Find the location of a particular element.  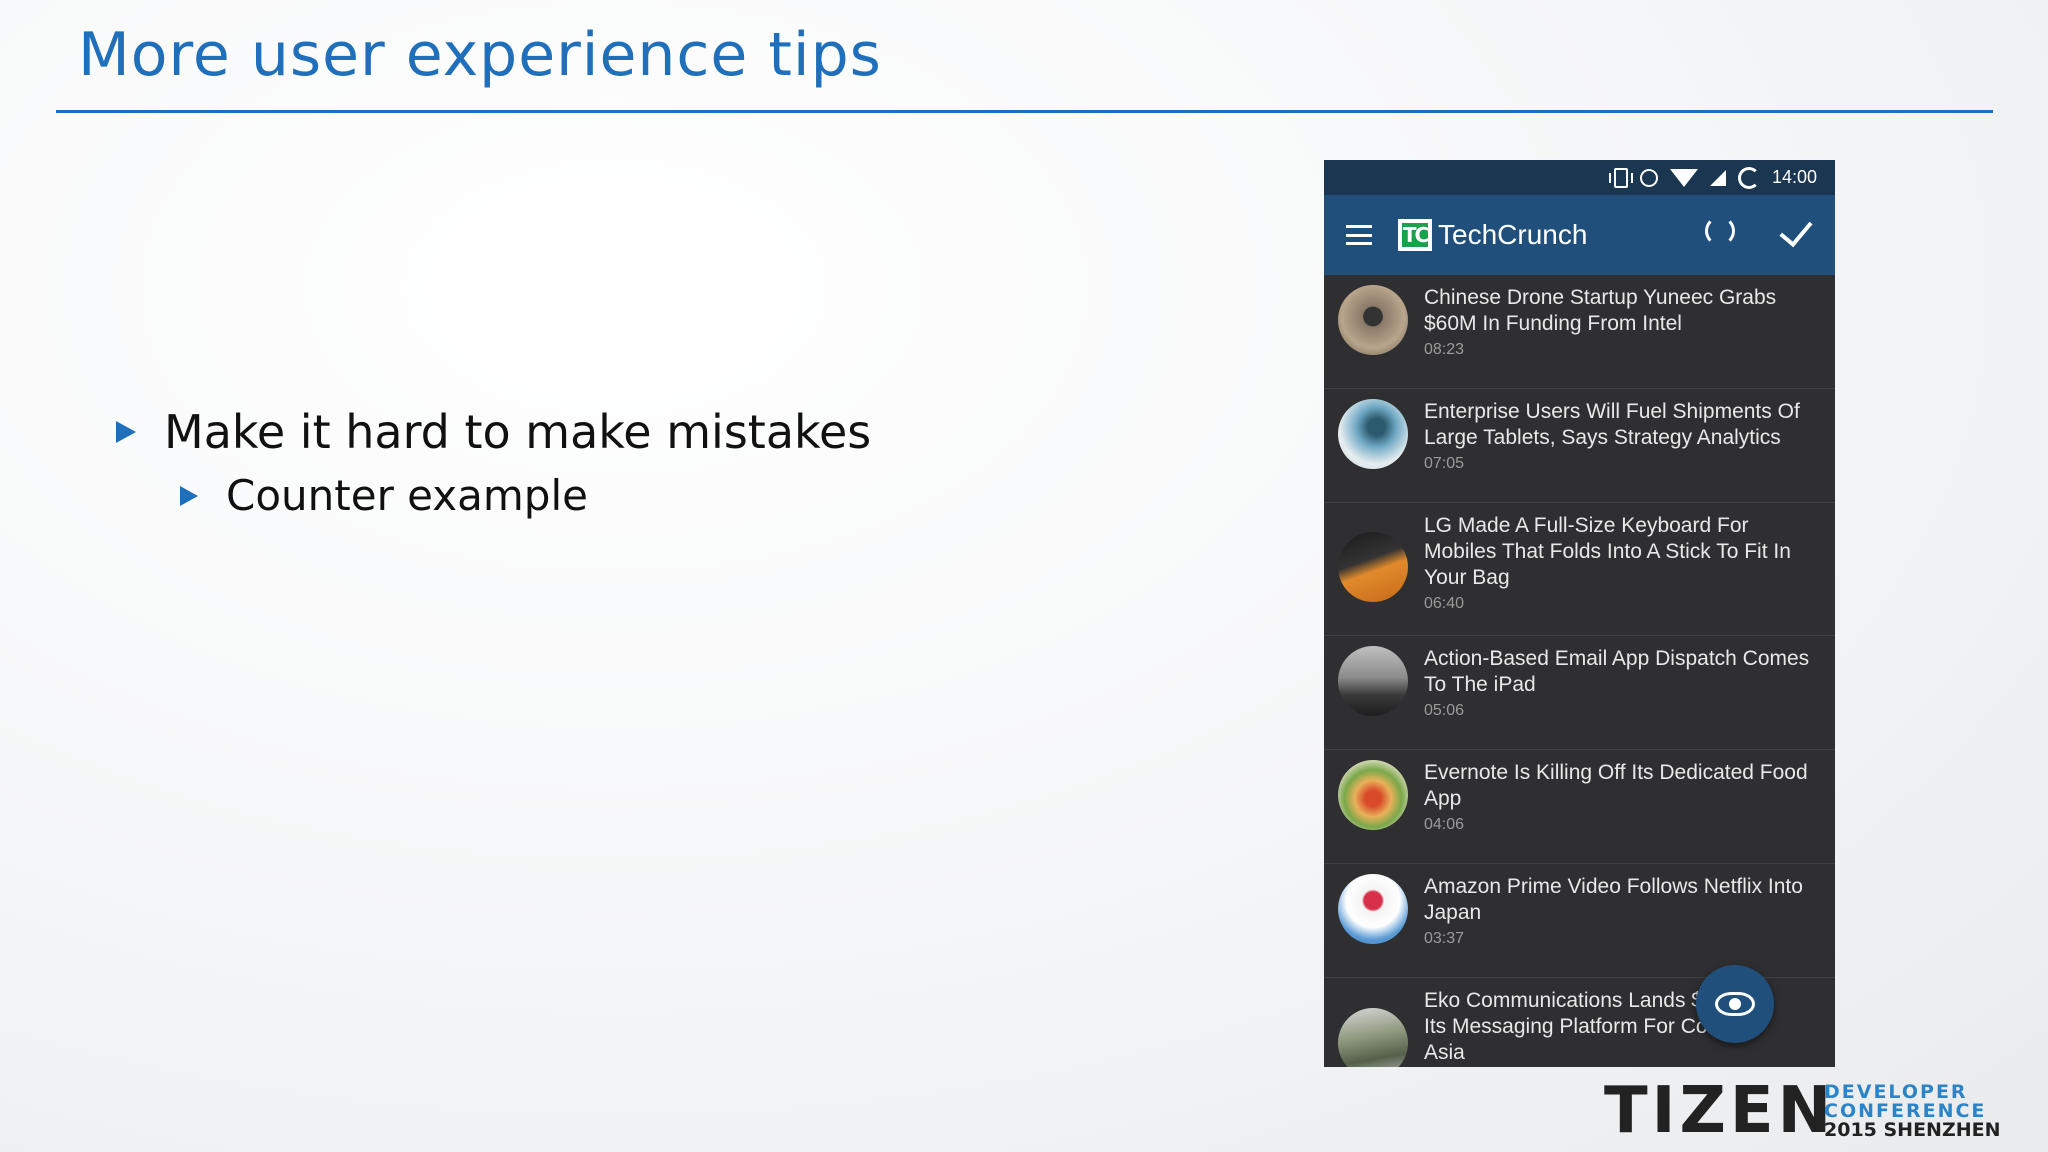

status-time: 14:00 is located at coordinates (1794, 177).